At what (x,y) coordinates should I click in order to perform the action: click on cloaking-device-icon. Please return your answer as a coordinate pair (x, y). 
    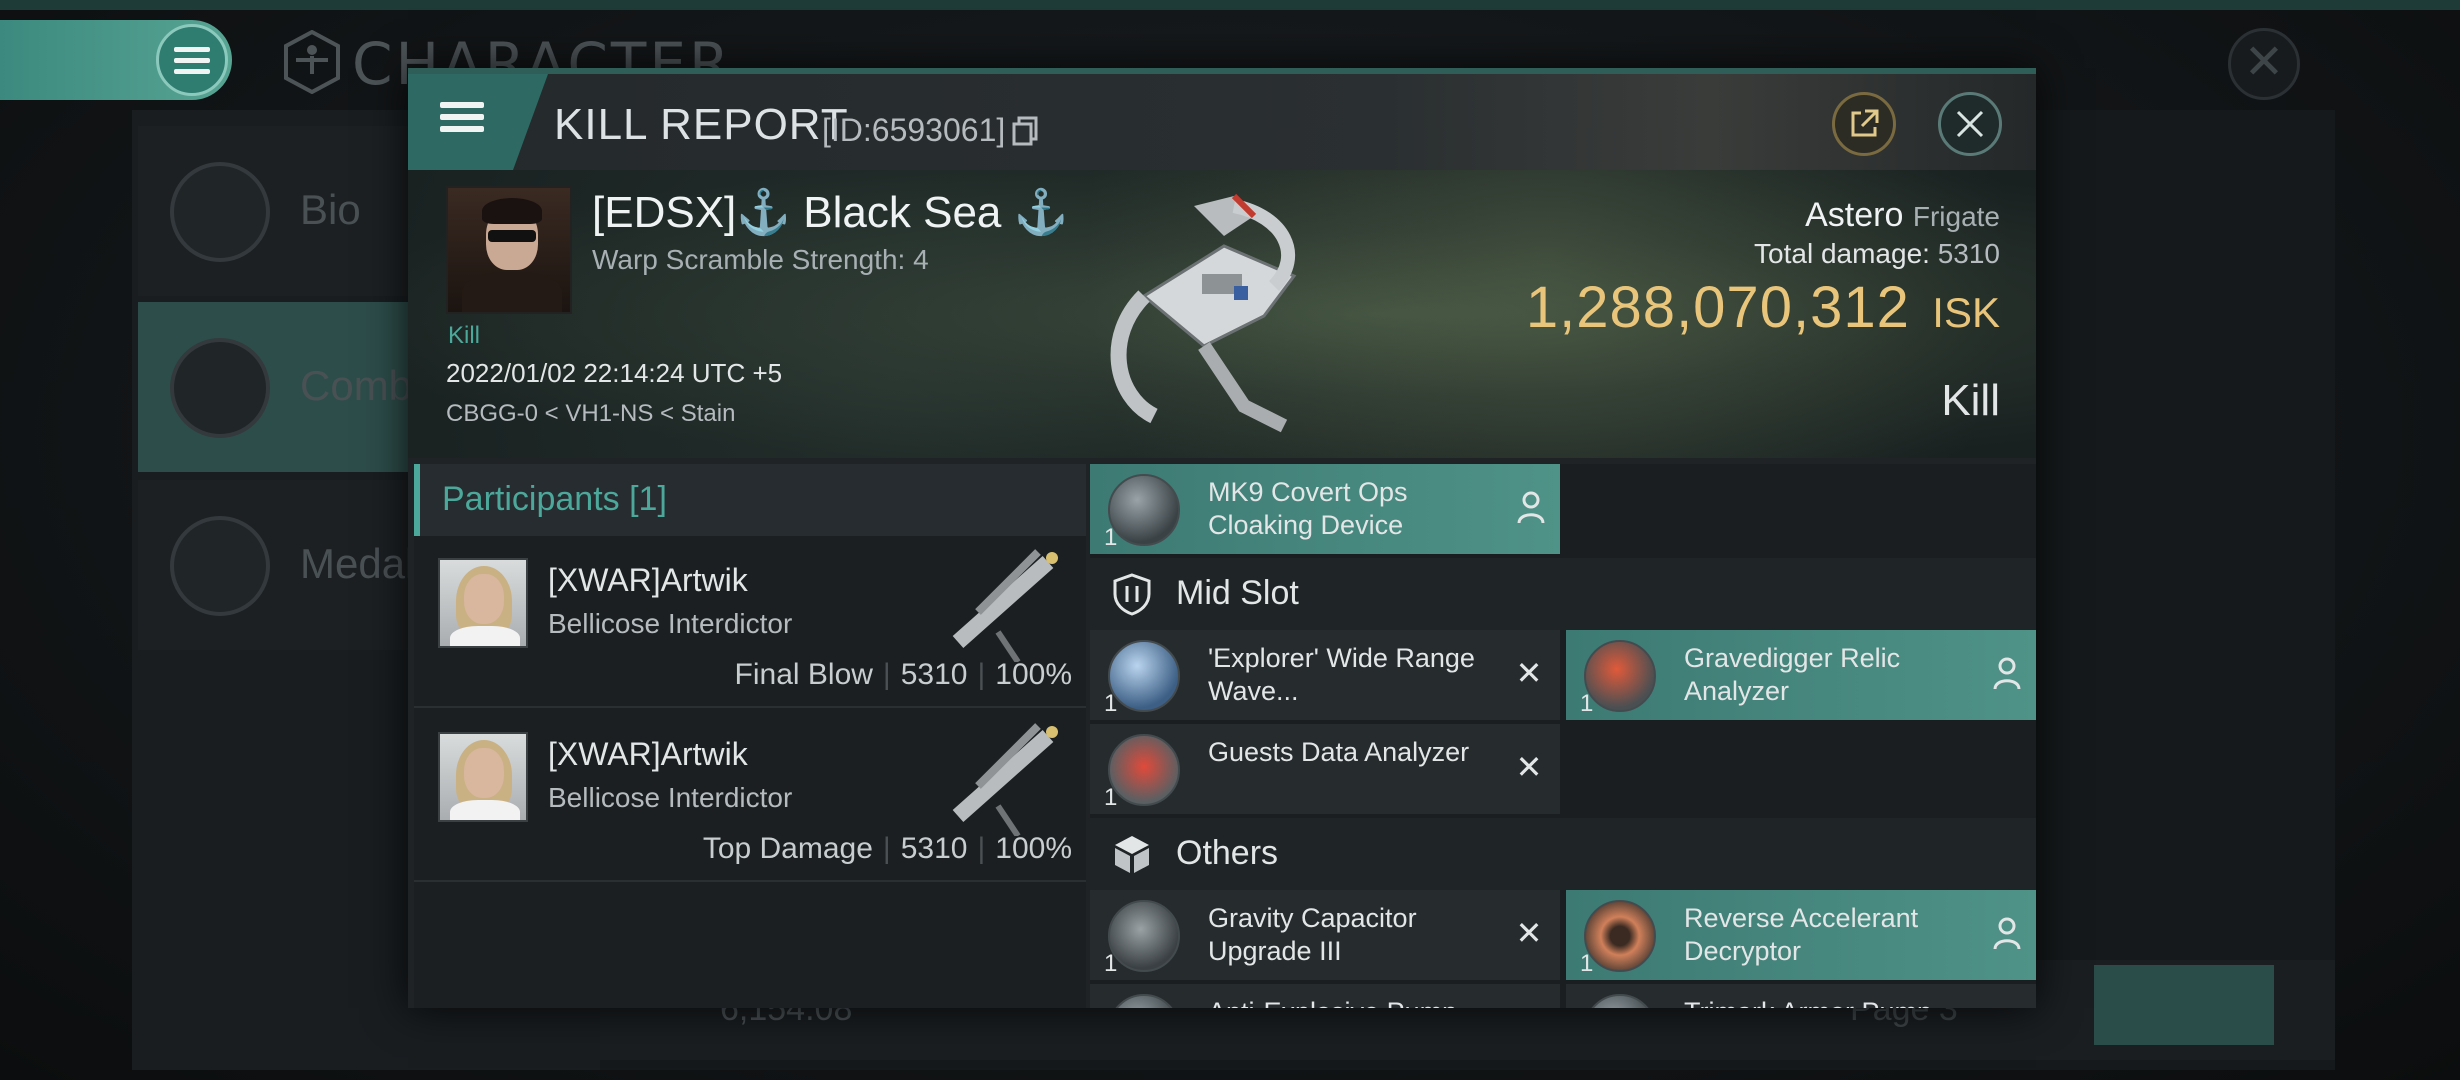
    Looking at the image, I should click on (1144, 510).